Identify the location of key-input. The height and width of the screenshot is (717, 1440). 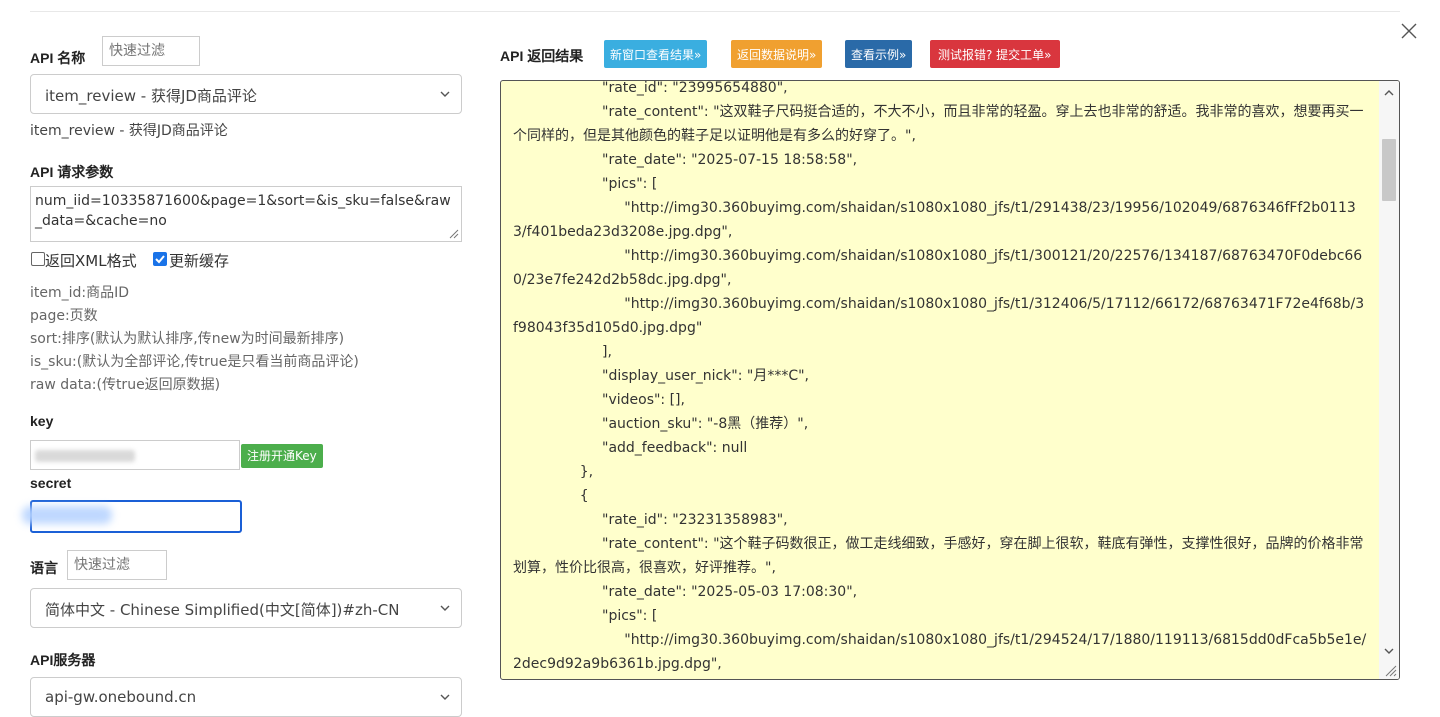
(135, 455).